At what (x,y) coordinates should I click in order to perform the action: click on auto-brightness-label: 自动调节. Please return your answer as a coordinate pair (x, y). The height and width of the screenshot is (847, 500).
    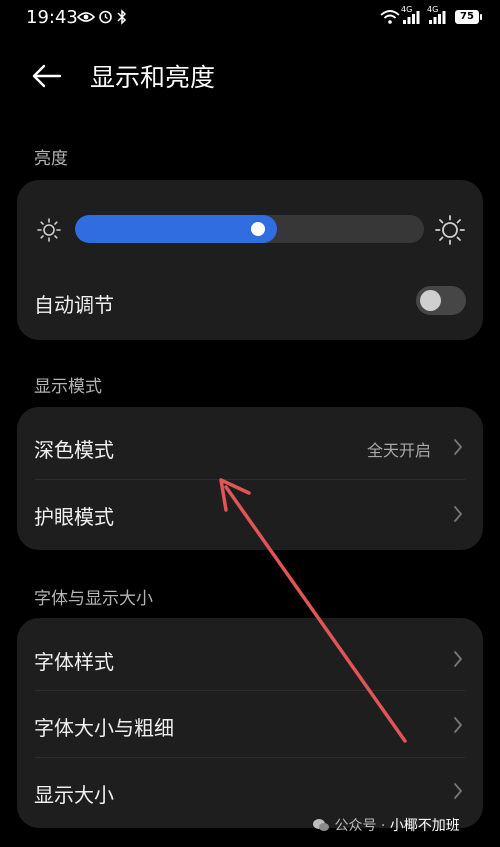
    Looking at the image, I should click on (74, 305).